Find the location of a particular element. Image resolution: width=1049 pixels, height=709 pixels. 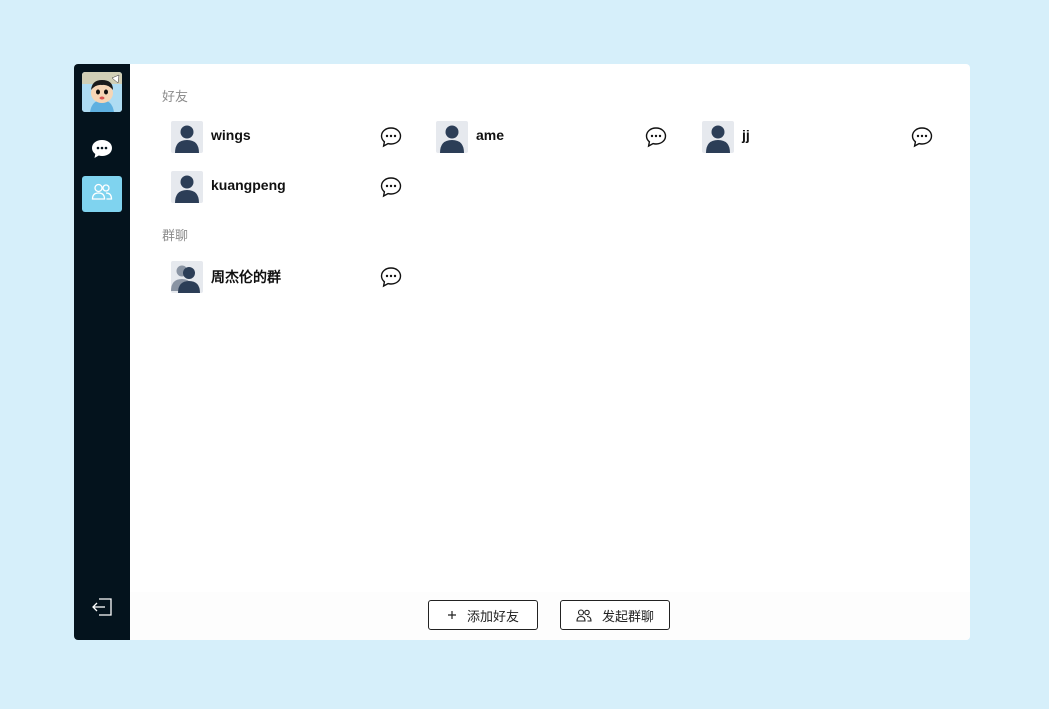

start-group-chat-button: 发起群聊 is located at coordinates (615, 615).